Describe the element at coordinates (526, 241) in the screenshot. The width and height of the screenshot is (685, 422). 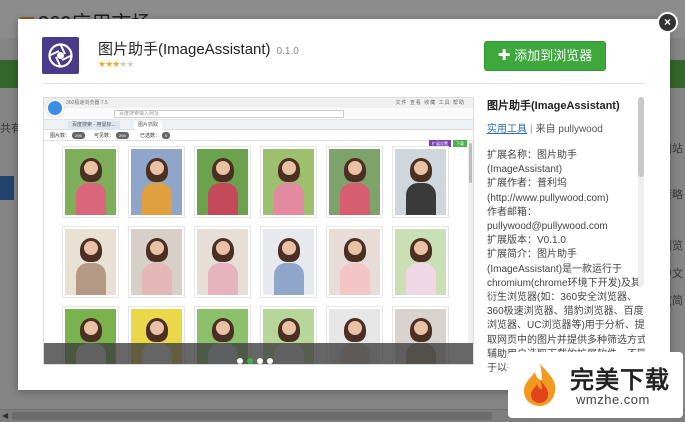
I see `description-line: 扩展版本：V0.1.0` at that location.